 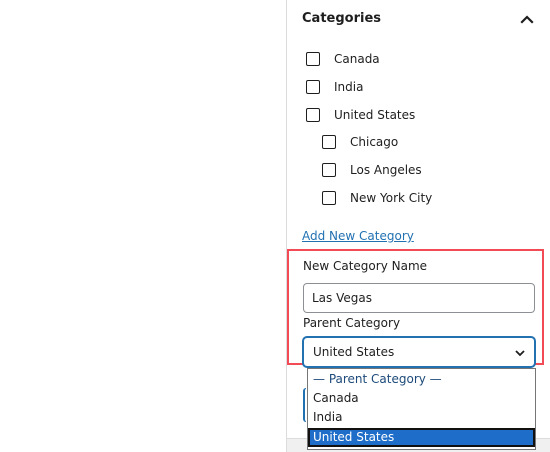 What do you see at coordinates (374, 142) in the screenshot?
I see `category-label: Chicago` at bounding box center [374, 142].